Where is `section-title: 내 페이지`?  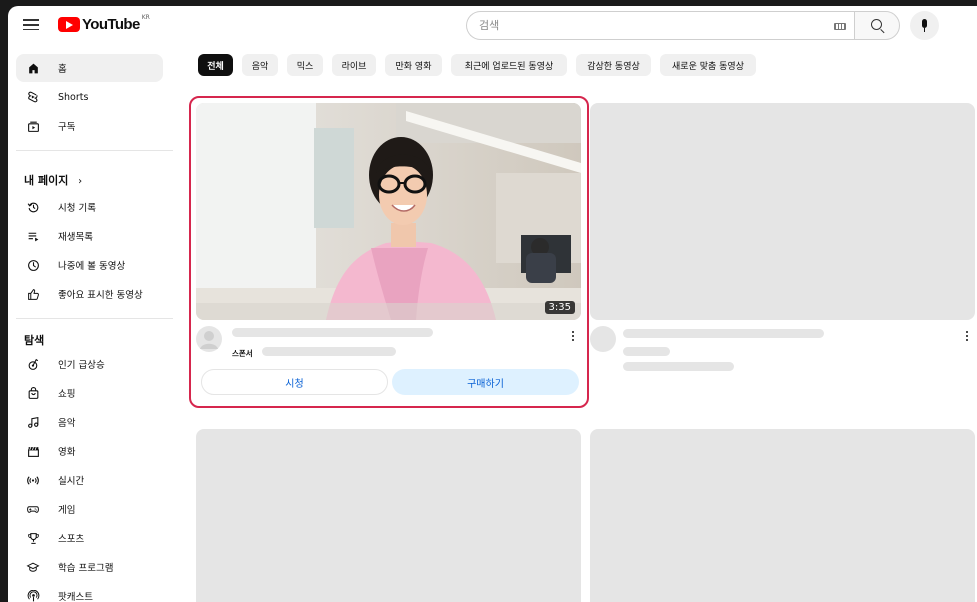 section-title: 내 페이지 is located at coordinates (46, 180).